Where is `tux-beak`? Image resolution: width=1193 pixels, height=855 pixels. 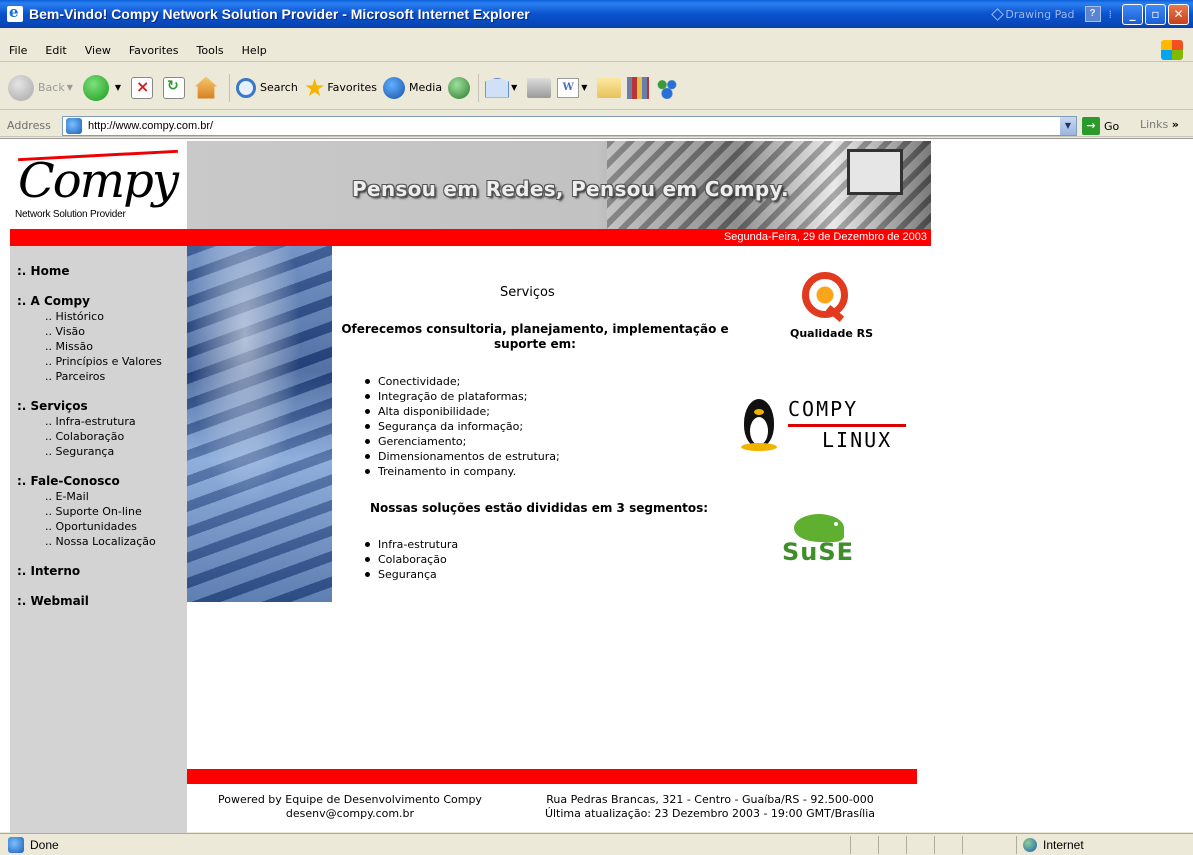 tux-beak is located at coordinates (759, 412).